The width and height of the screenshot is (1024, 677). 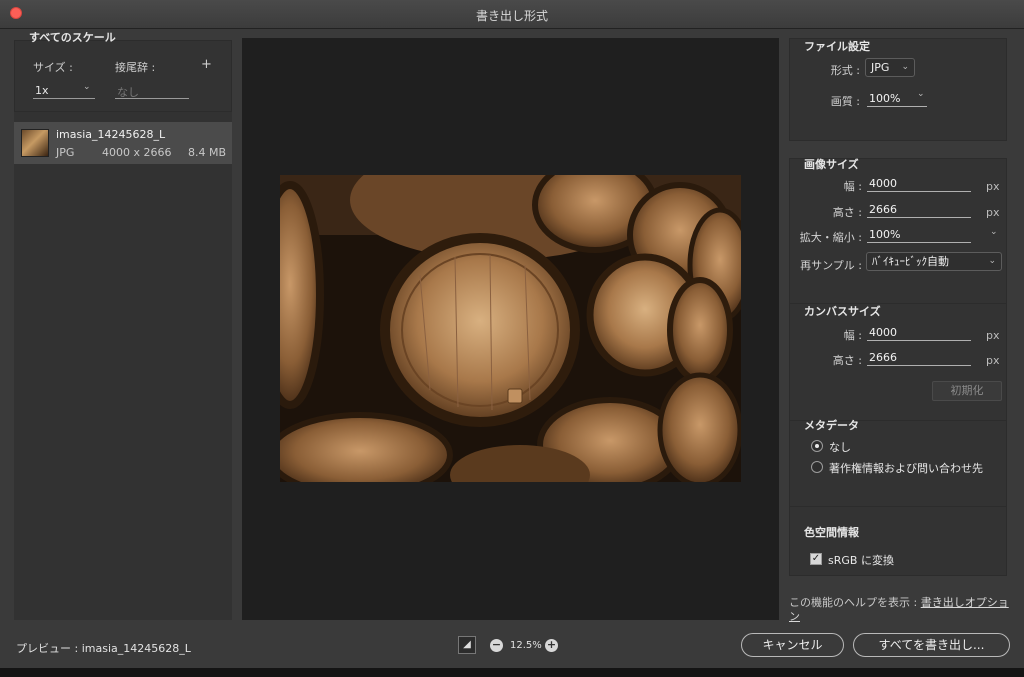 I want to click on format-value: JPG, so click(x=880, y=67).